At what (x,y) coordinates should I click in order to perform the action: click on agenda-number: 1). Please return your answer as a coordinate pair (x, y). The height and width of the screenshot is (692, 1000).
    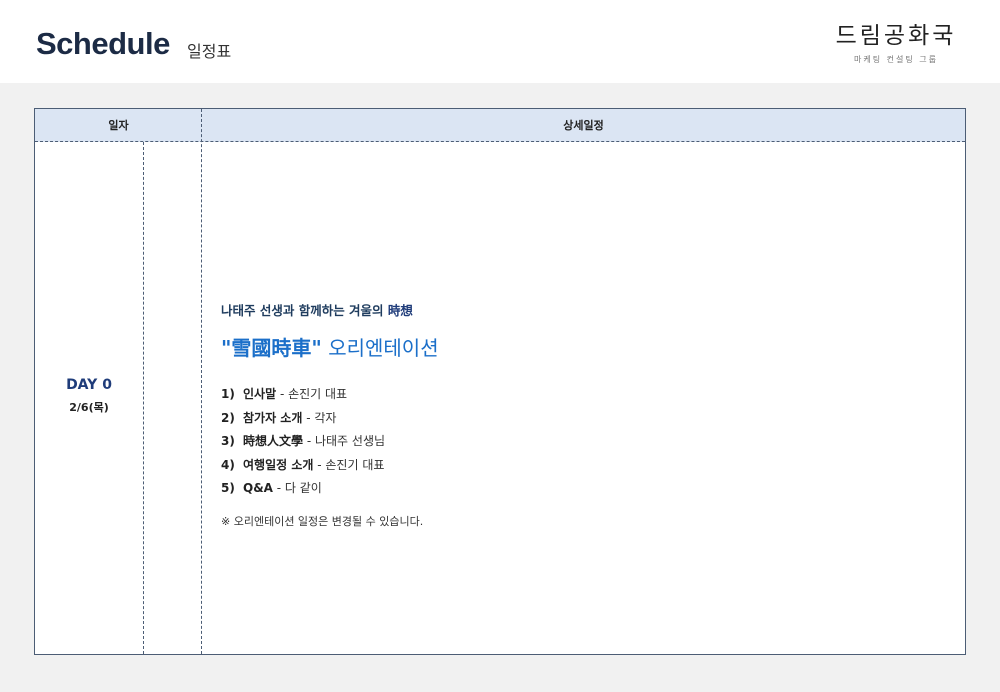
    Looking at the image, I should click on (228, 394).